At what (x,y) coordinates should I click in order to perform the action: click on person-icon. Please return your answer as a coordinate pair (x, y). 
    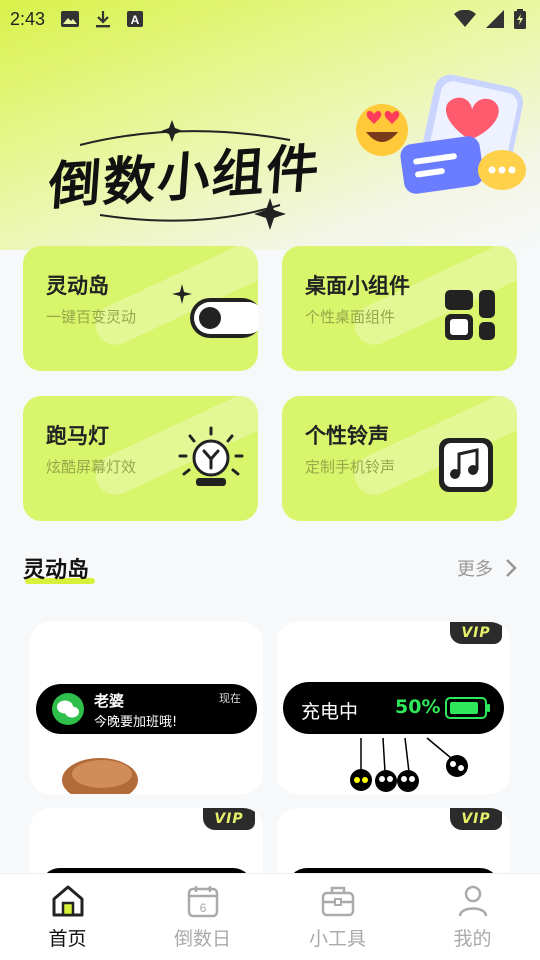
    Looking at the image, I should click on (472, 901).